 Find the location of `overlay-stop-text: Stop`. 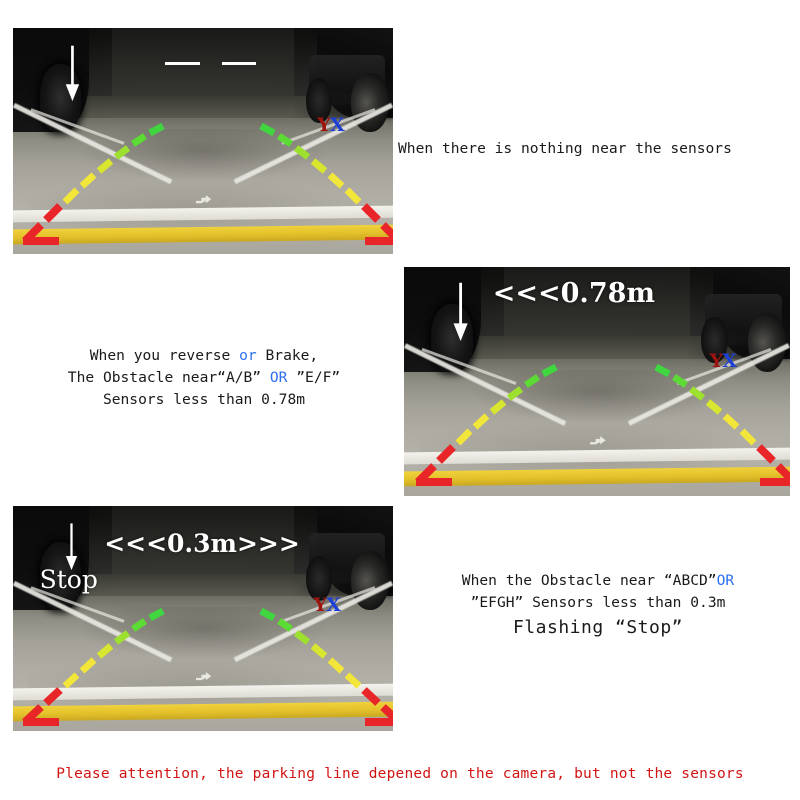

overlay-stop-text: Stop is located at coordinates (68, 579).